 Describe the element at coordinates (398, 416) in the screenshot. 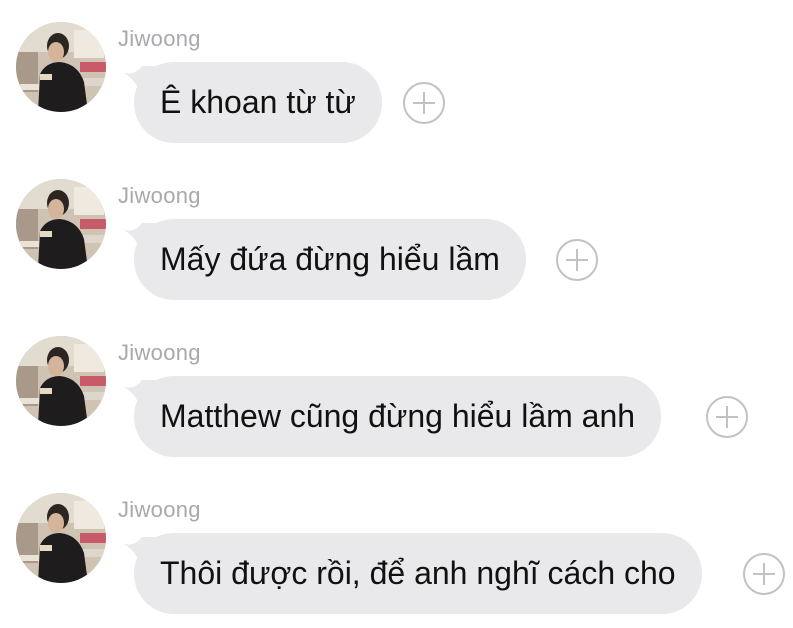

I see `message-bubble: Matthew cũng đừng hiểu lầm anh` at that location.